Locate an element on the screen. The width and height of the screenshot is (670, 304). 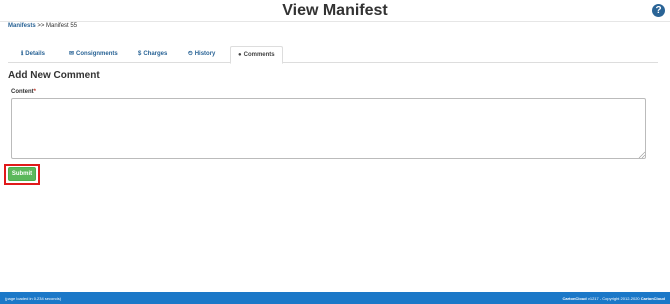
tab-label: Comments is located at coordinates (259, 55).